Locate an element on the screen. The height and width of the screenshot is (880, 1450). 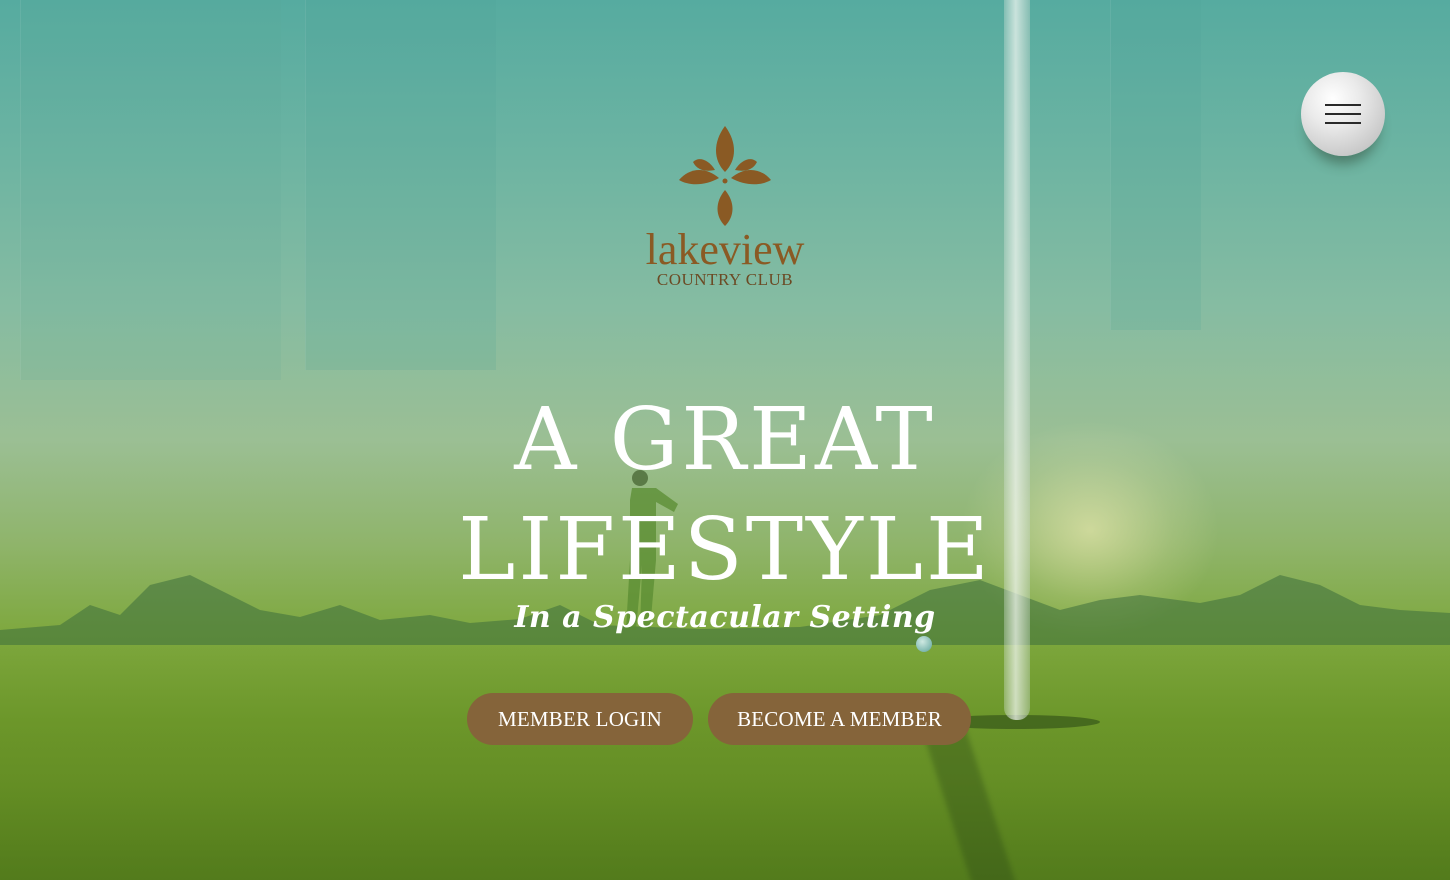
member-login-button: MEMBER LOGIN is located at coordinates (580, 719).